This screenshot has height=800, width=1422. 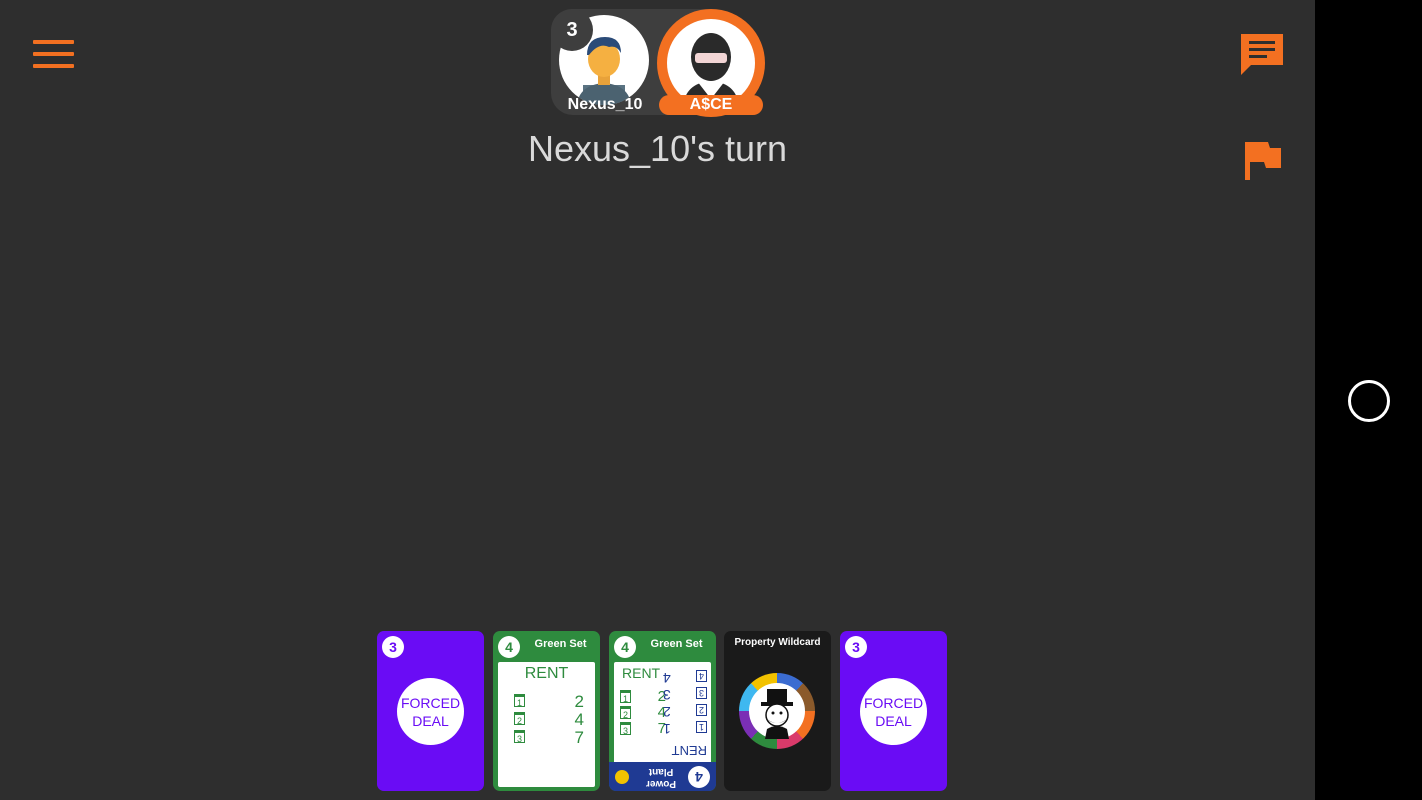 I want to click on flipped-rent-table: RENT 1 1 2 2 3 3 4 4, so click(x=685, y=712).